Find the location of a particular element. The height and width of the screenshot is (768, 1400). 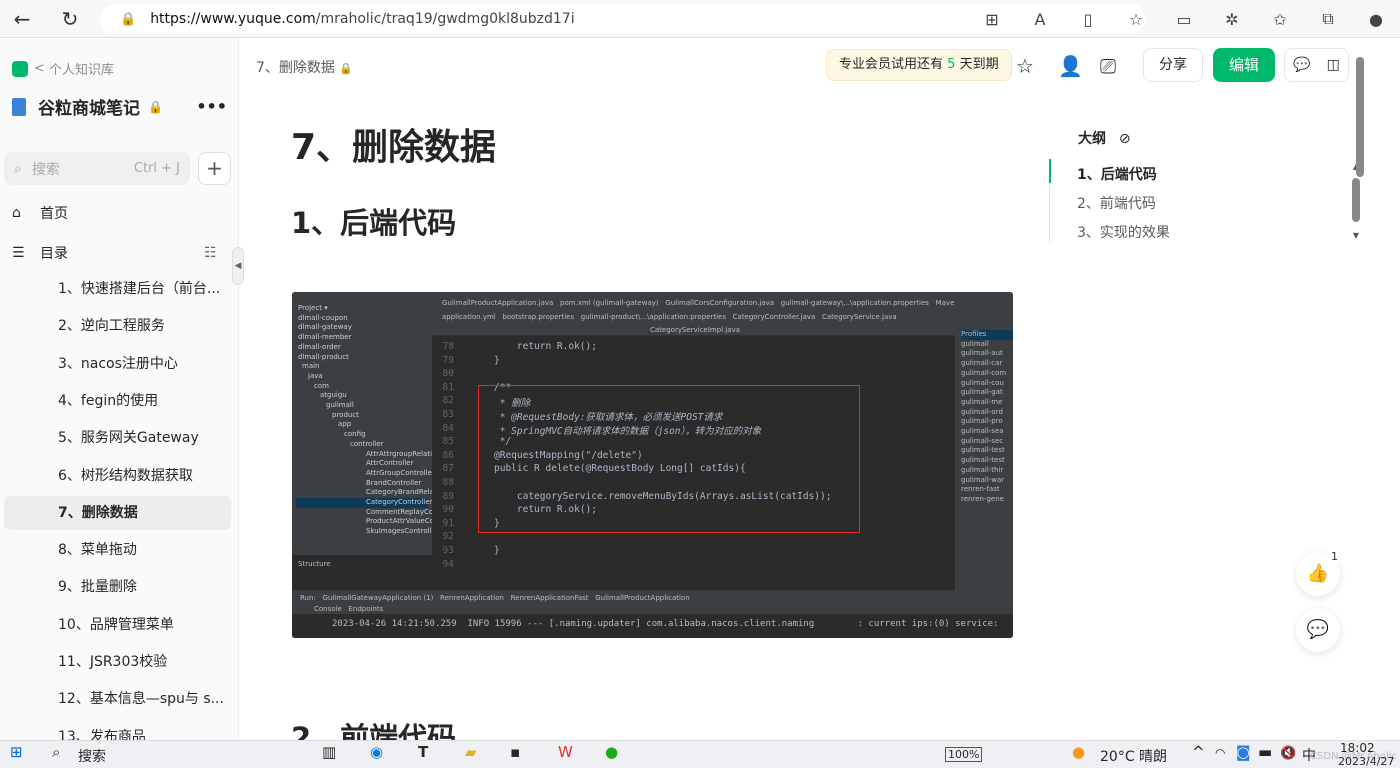

outline-active-bar is located at coordinates (1050, 171).